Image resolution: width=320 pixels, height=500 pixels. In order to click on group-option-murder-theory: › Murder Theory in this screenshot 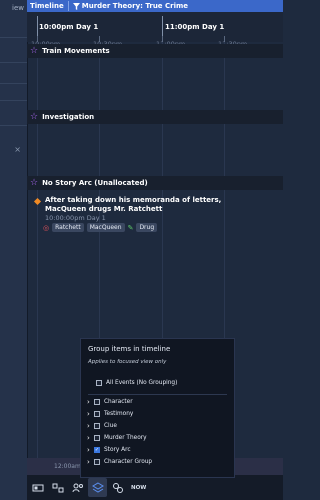, I will do `click(117, 438)`.